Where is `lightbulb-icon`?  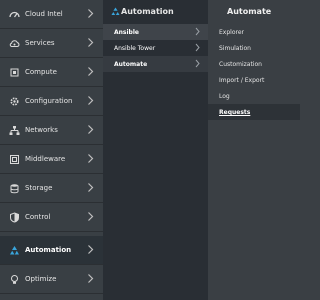
lightbulb-icon is located at coordinates (14, 279).